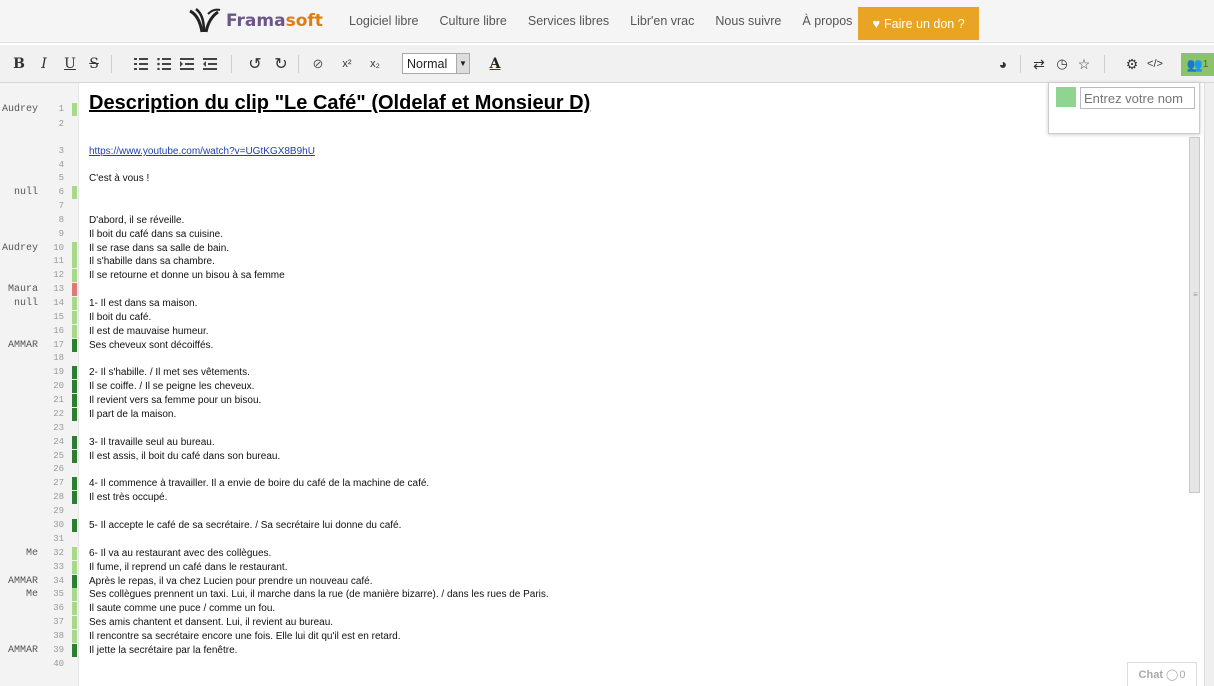 The width and height of the screenshot is (1214, 686). I want to click on clock-icon: ◷, so click(1062, 63).